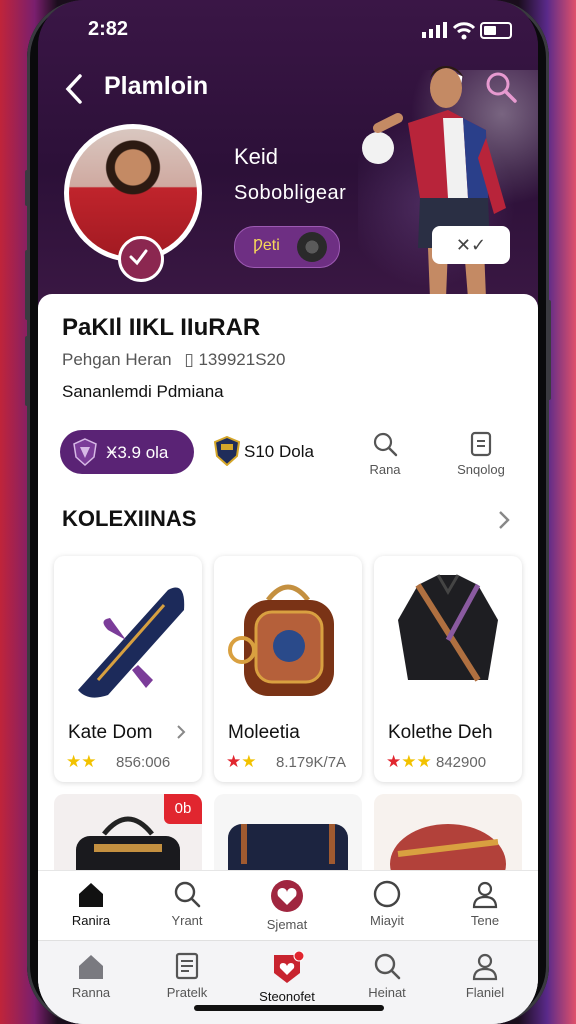 Image resolution: width=576 pixels, height=1024 pixels. I want to click on tab-favorites: Sjemat, so click(287, 905).